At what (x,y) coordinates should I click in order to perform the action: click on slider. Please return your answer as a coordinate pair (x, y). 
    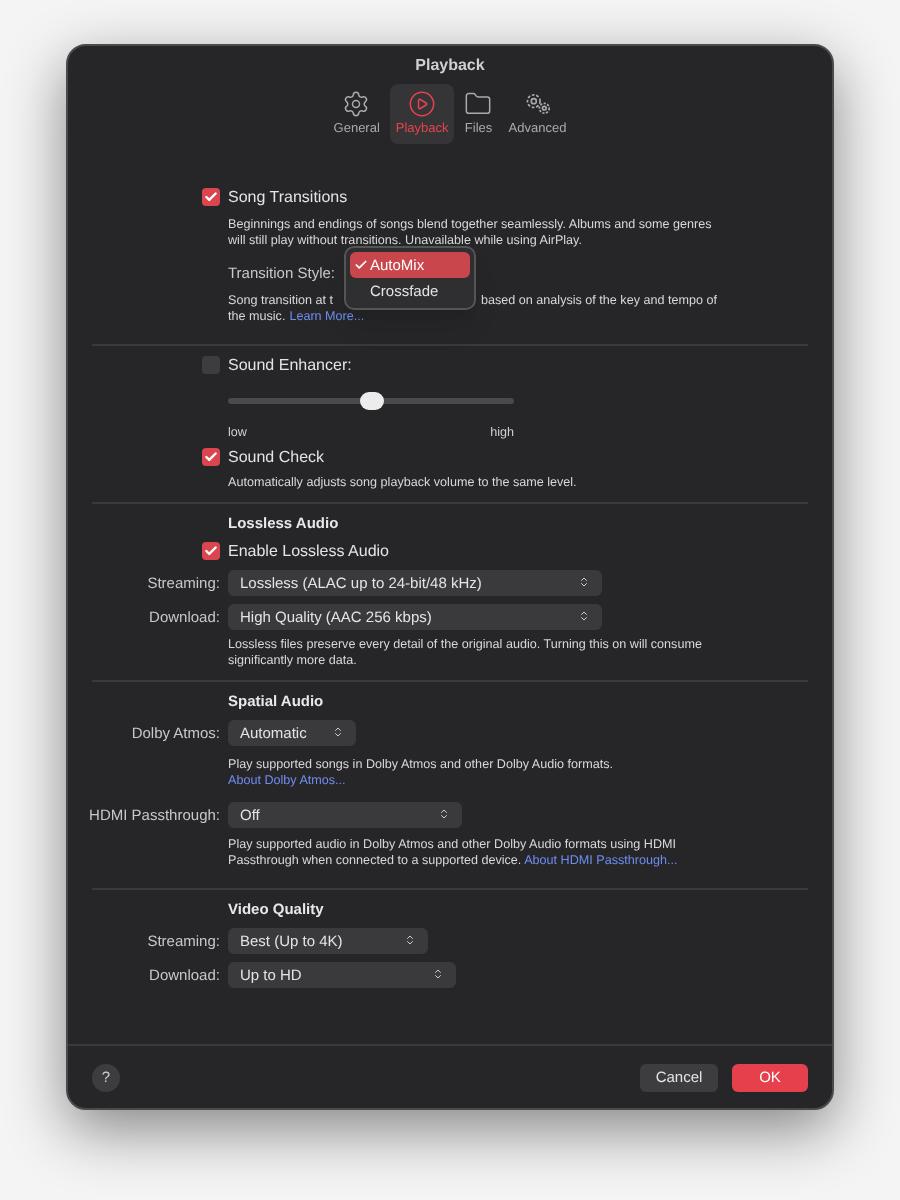
    Looking at the image, I should click on (371, 401).